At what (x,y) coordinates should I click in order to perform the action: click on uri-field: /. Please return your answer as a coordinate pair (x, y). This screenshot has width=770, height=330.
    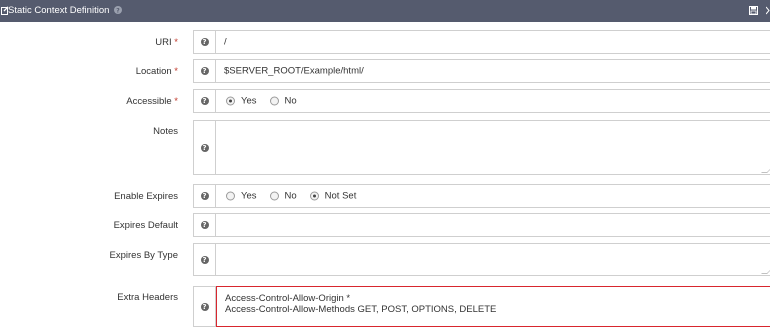
    Looking at the image, I should click on (493, 42).